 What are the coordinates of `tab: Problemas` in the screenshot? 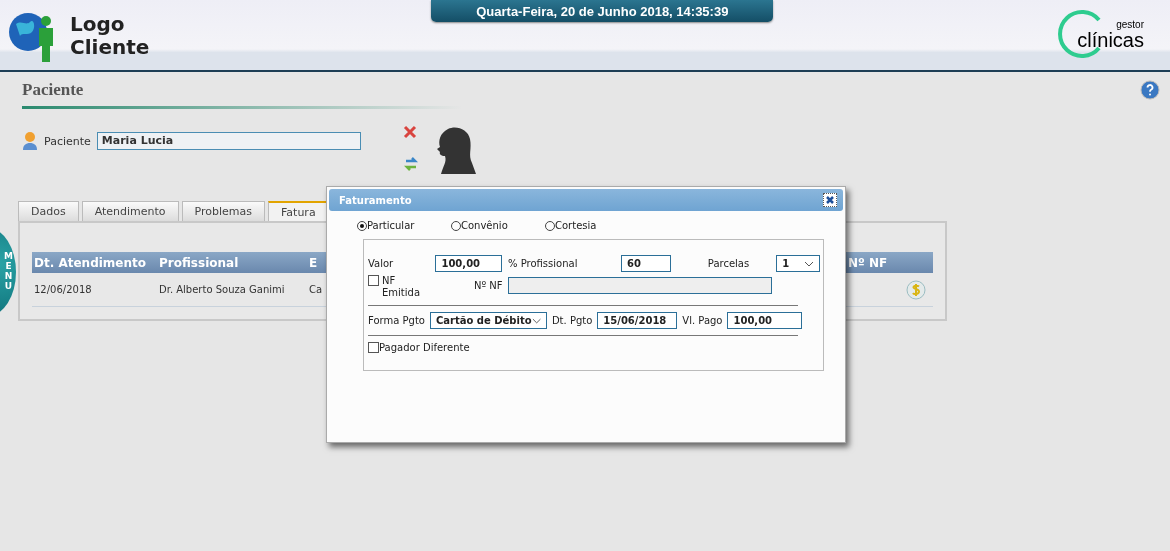 It's located at (223, 211).